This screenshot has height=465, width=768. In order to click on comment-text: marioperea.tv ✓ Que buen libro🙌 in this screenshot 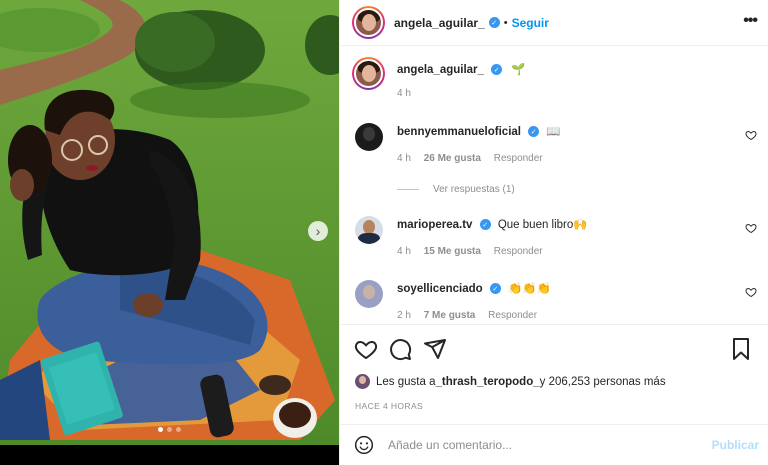, I will do `click(492, 224)`.